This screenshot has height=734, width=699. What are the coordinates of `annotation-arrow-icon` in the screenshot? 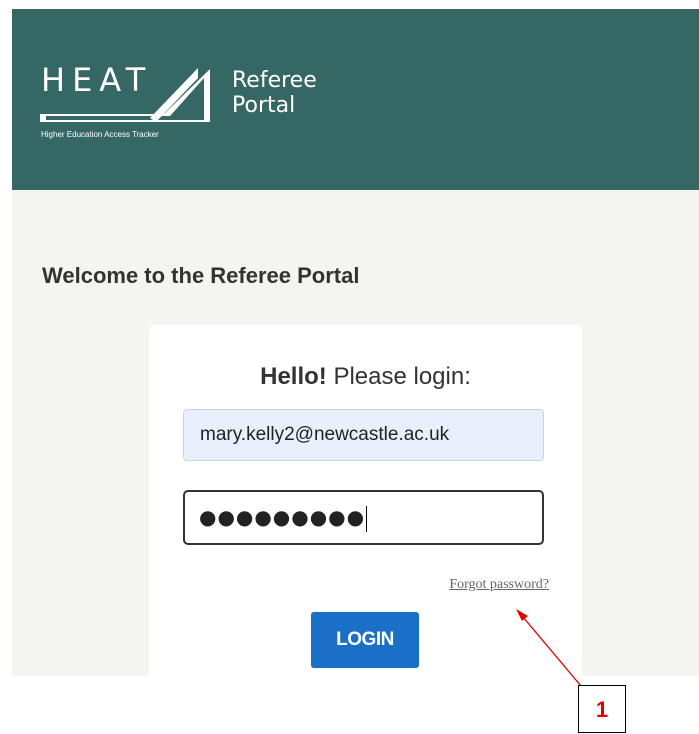 It's located at (549, 648).